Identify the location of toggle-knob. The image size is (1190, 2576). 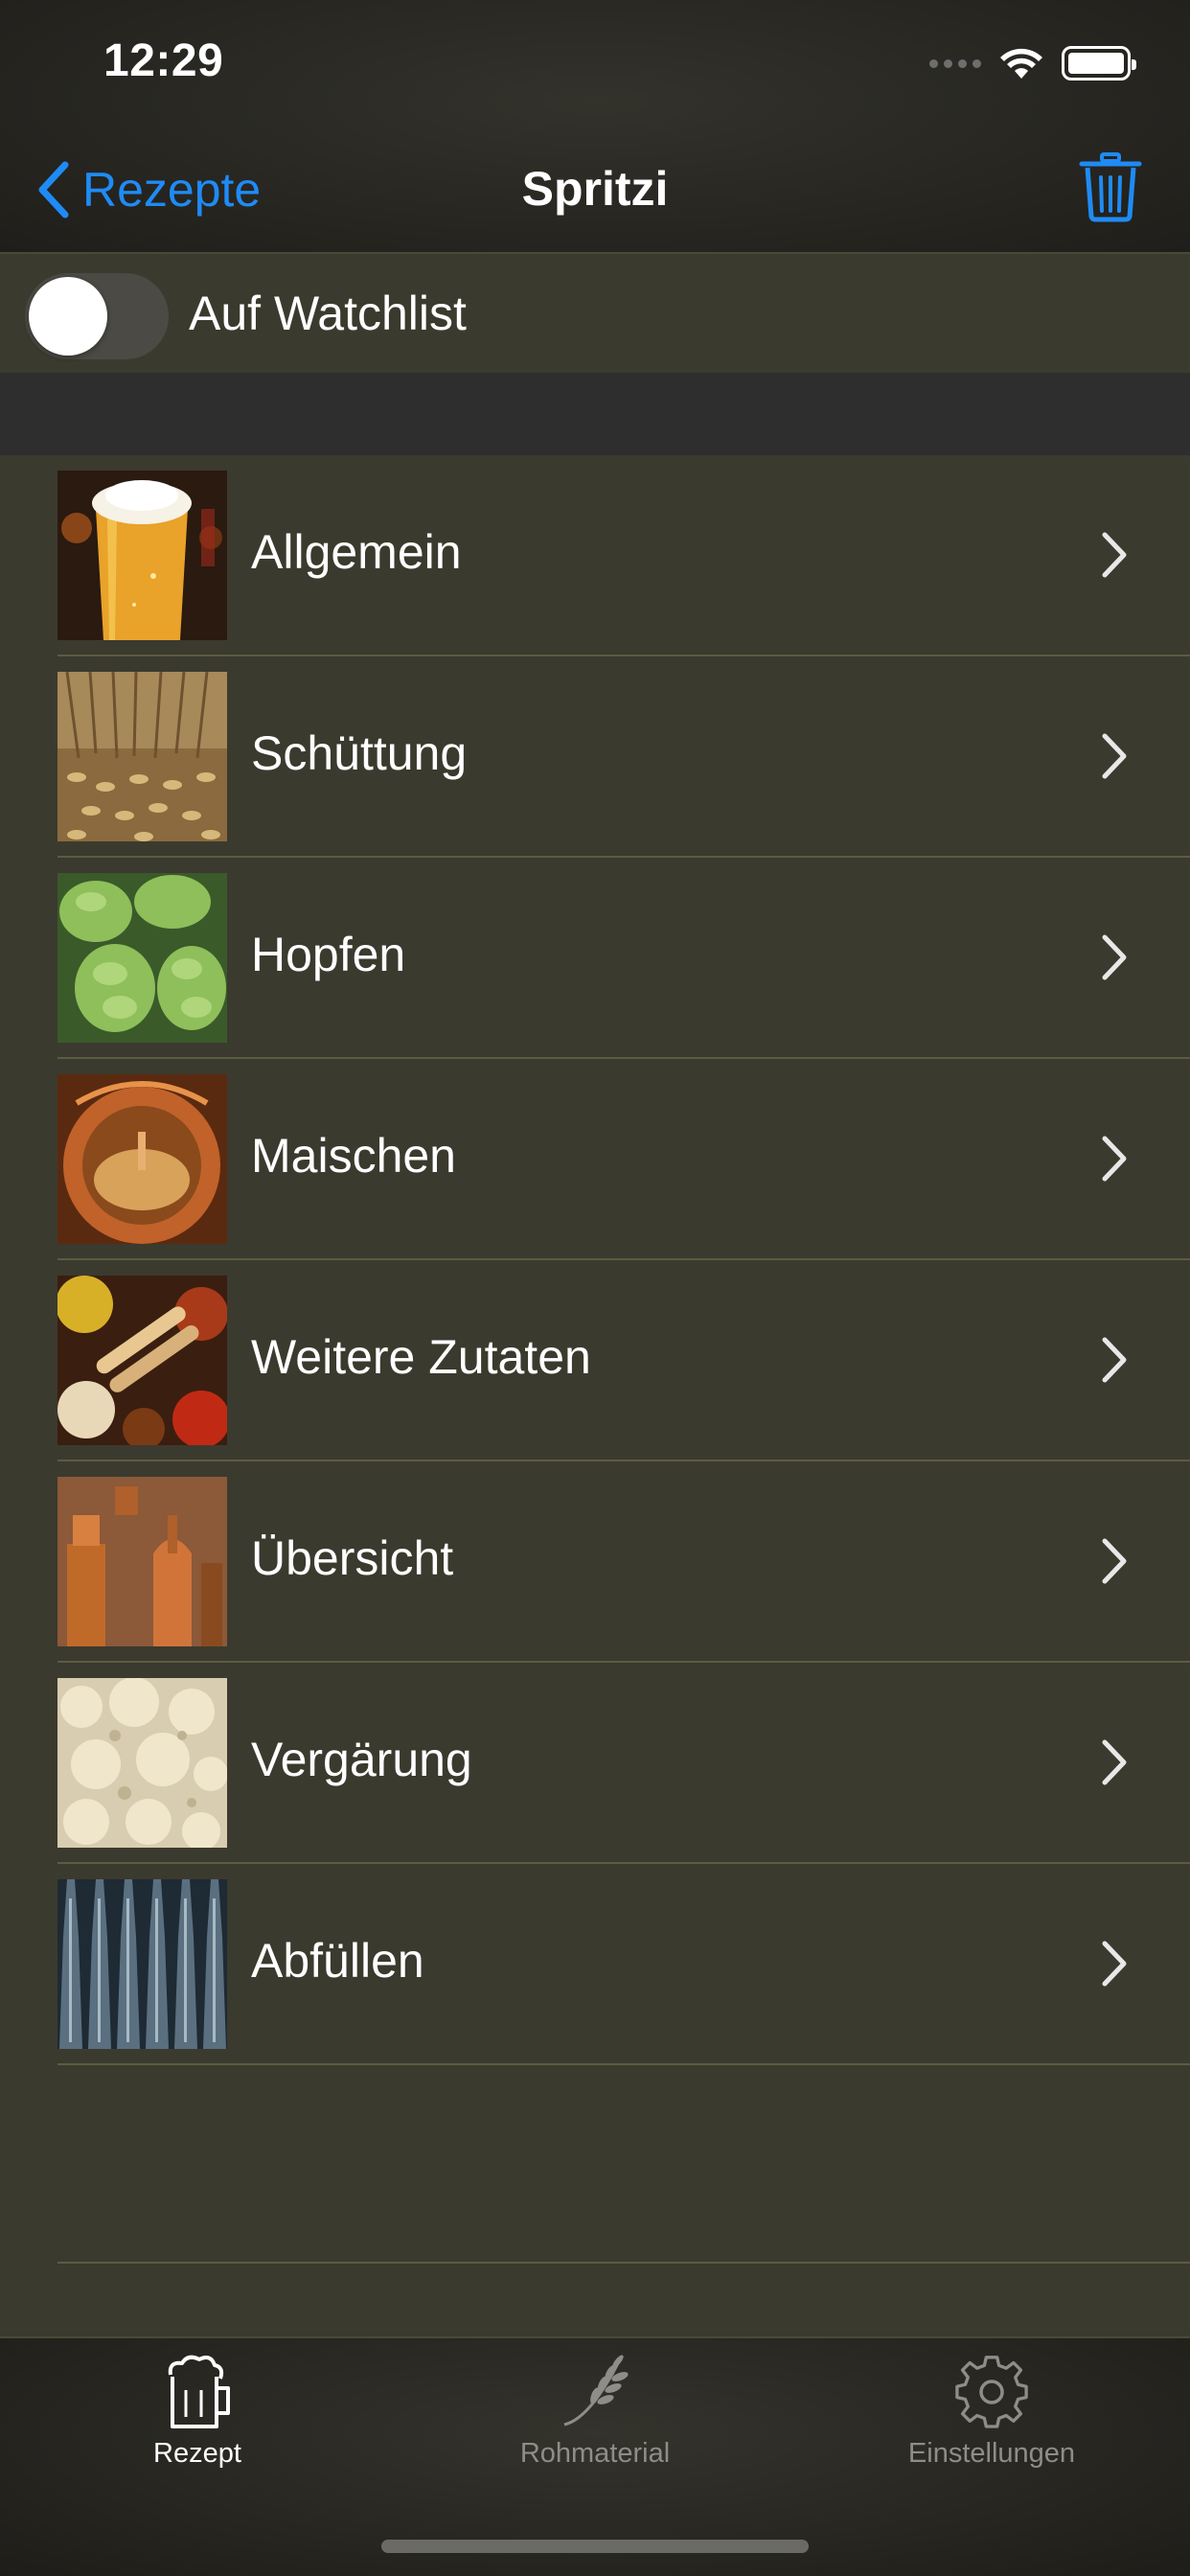
(68, 316).